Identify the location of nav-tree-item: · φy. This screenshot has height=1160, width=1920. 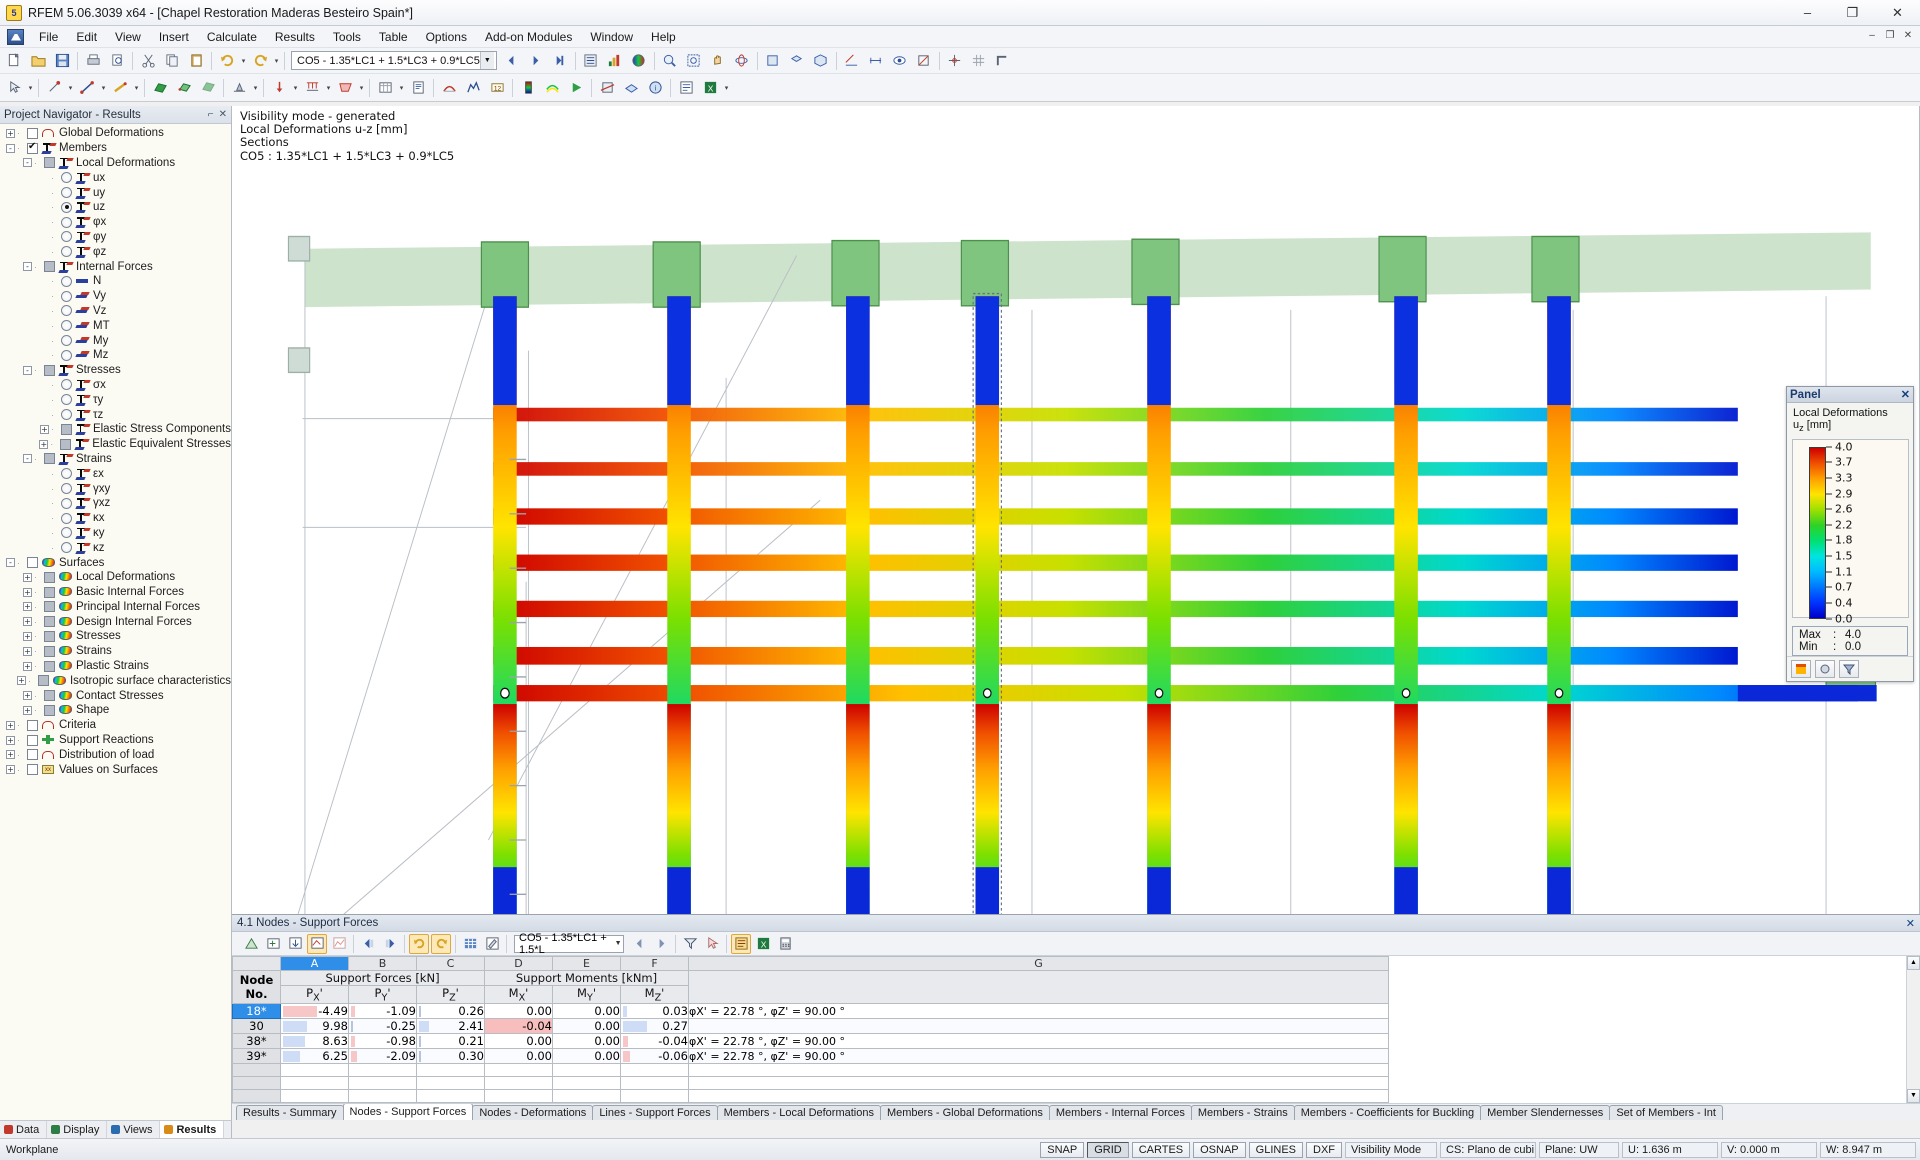
(115, 237).